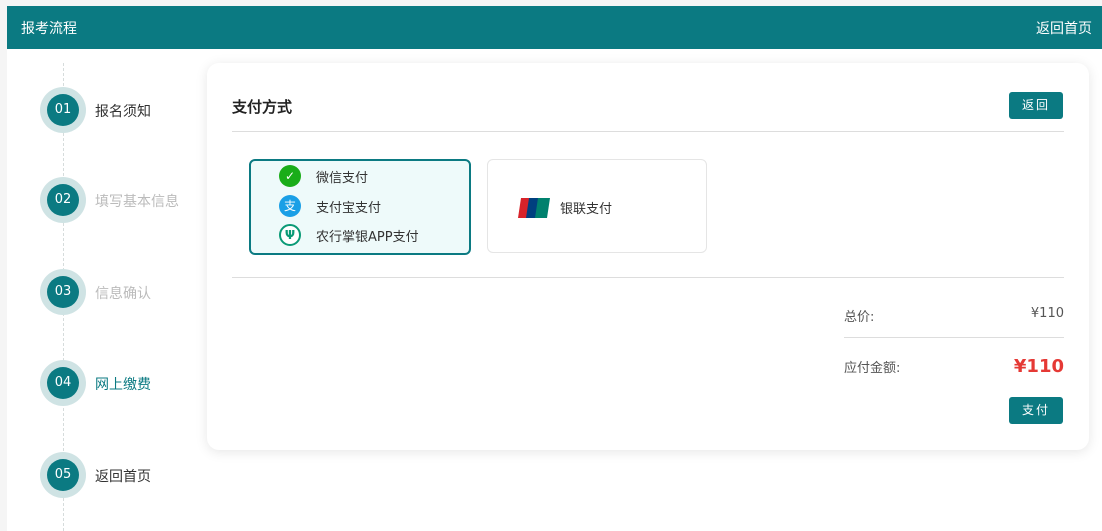 The height and width of the screenshot is (531, 1102). What do you see at coordinates (534, 208) in the screenshot?
I see `unionpay-icon` at bounding box center [534, 208].